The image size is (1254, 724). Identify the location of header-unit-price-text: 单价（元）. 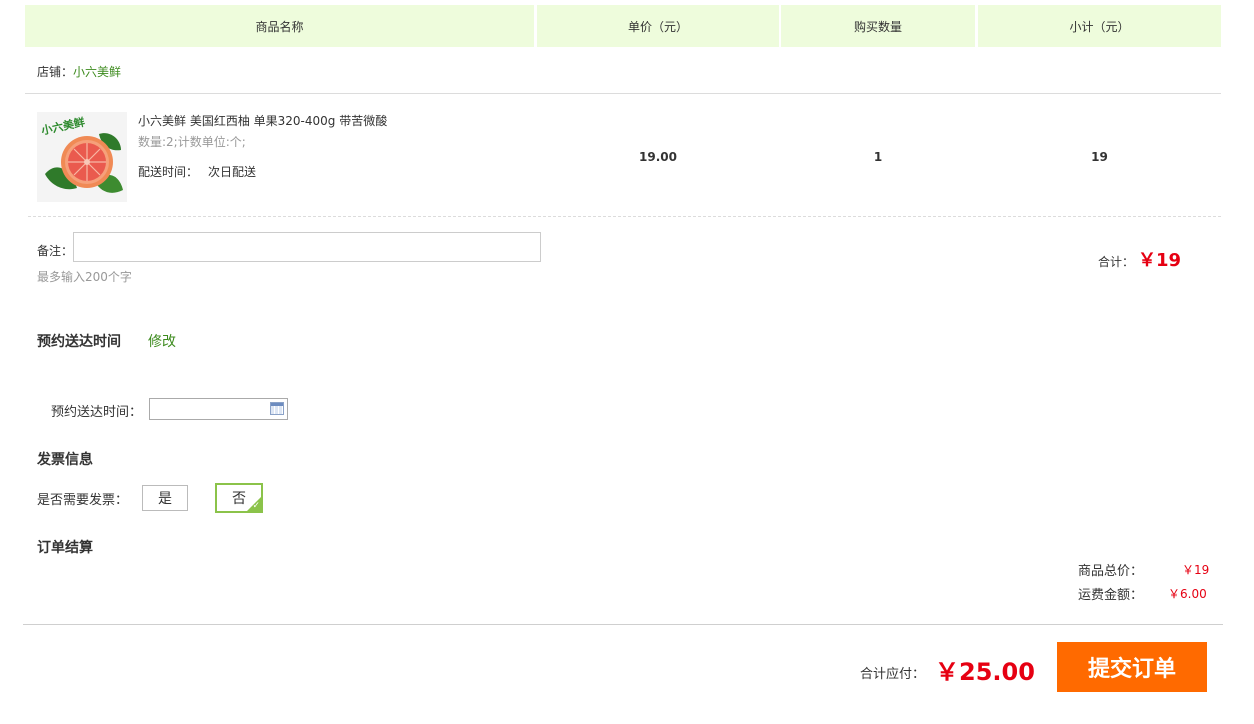
(657, 26).